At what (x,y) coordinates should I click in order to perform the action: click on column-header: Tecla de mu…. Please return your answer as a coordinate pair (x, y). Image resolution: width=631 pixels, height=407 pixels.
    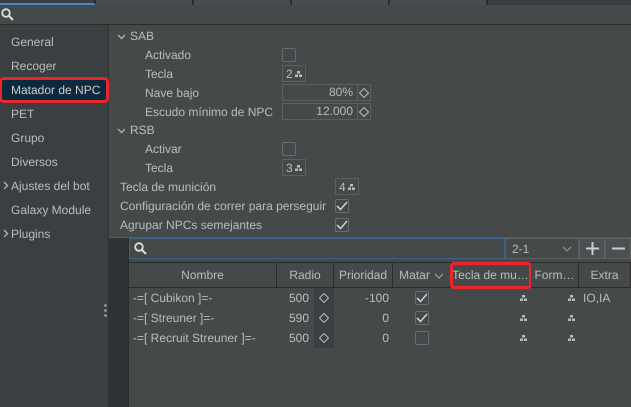
    Looking at the image, I should click on (491, 275).